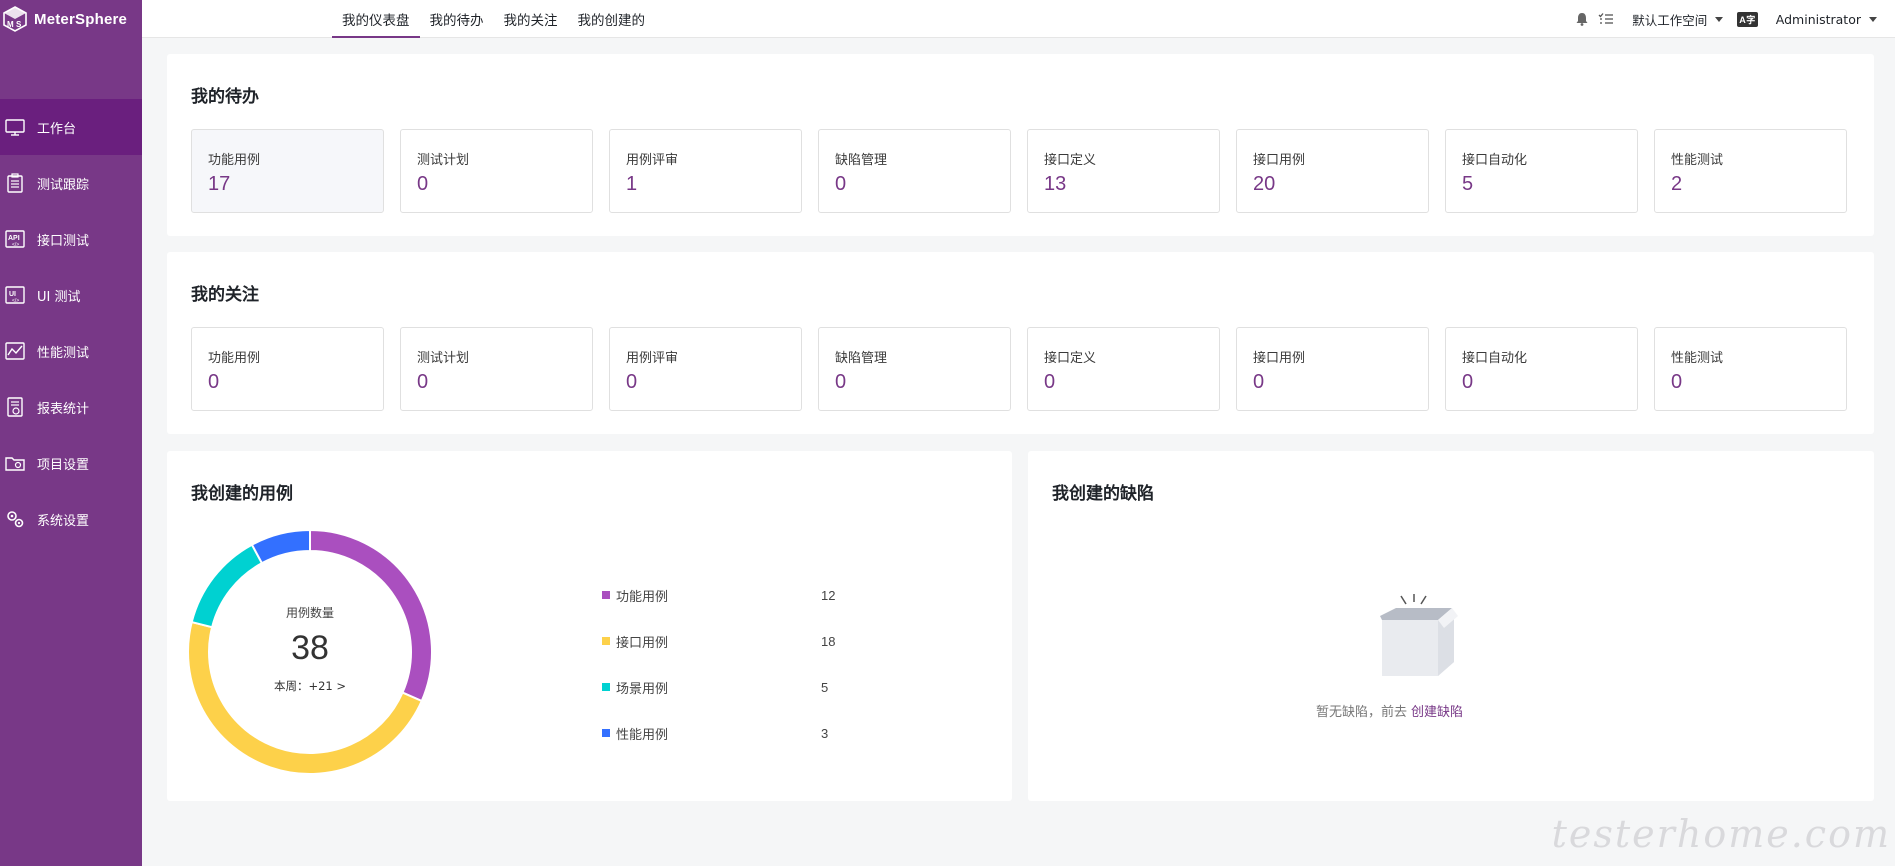 The image size is (1895, 866). What do you see at coordinates (1677, 184) in the screenshot?
I see `stat-value: 2` at bounding box center [1677, 184].